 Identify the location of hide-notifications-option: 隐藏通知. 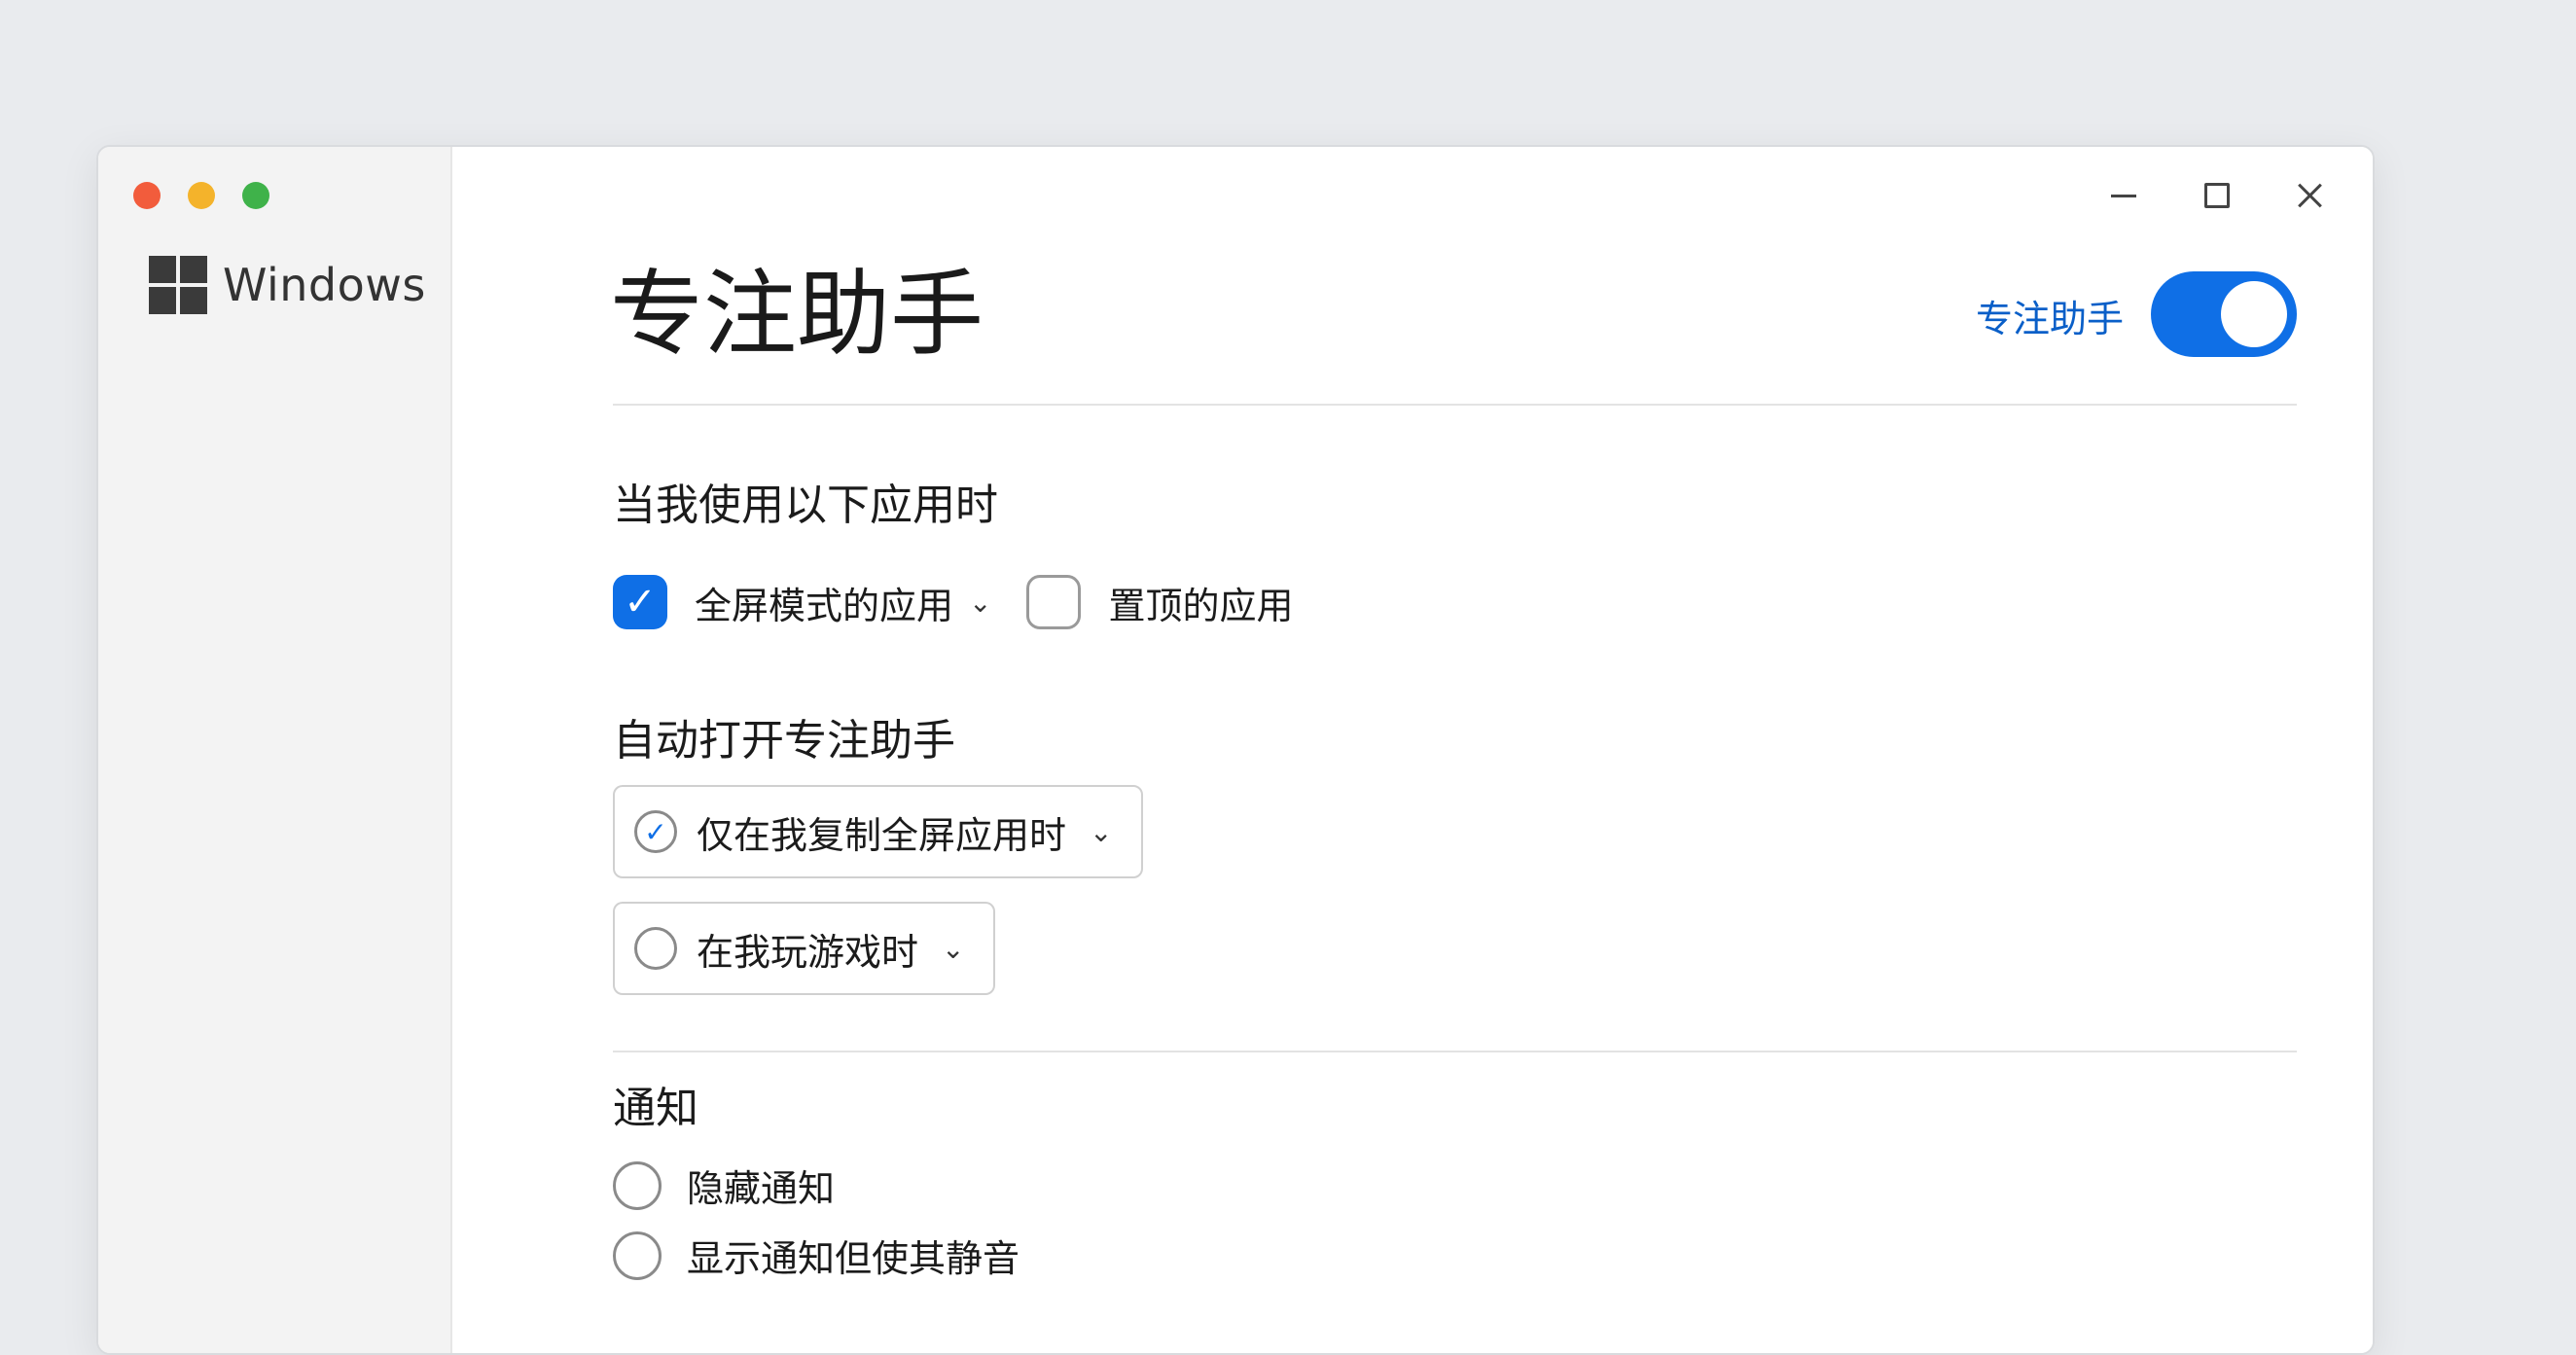
(724, 1186).